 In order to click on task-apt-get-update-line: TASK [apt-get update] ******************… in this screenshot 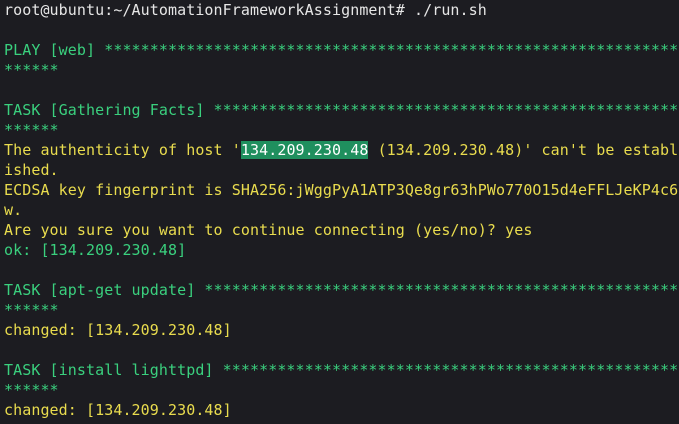, I will do `click(341, 290)`.